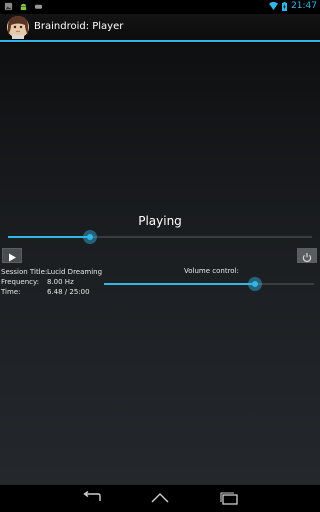  I want to click on frequency-value: 8.00 Hz, so click(60, 282).